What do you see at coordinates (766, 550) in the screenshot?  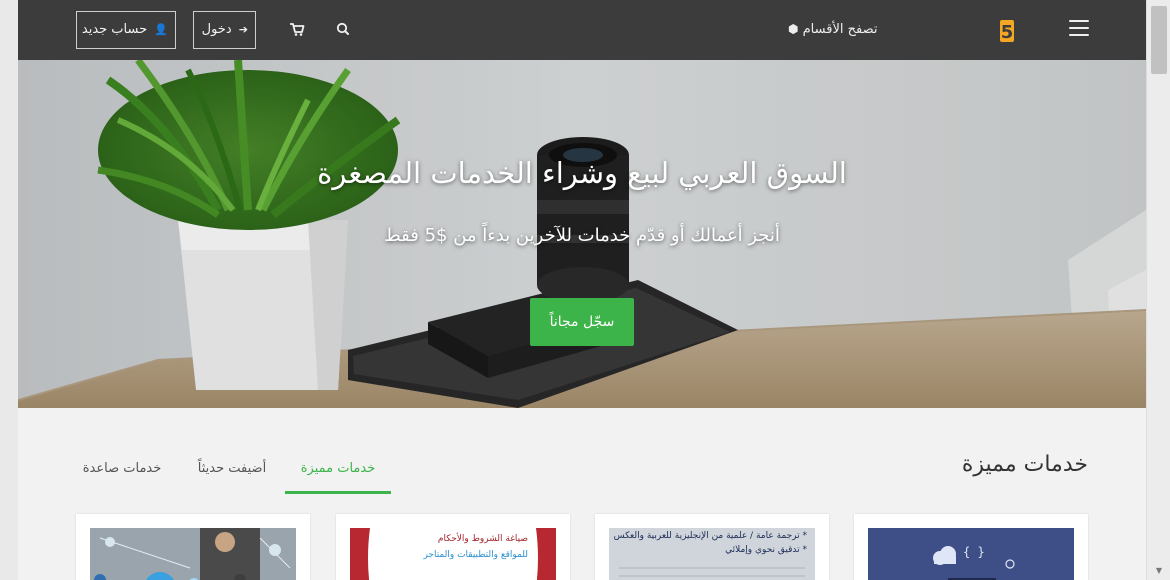 I see `thumbnail-line: * تدقيق نحوي وإملائي` at bounding box center [766, 550].